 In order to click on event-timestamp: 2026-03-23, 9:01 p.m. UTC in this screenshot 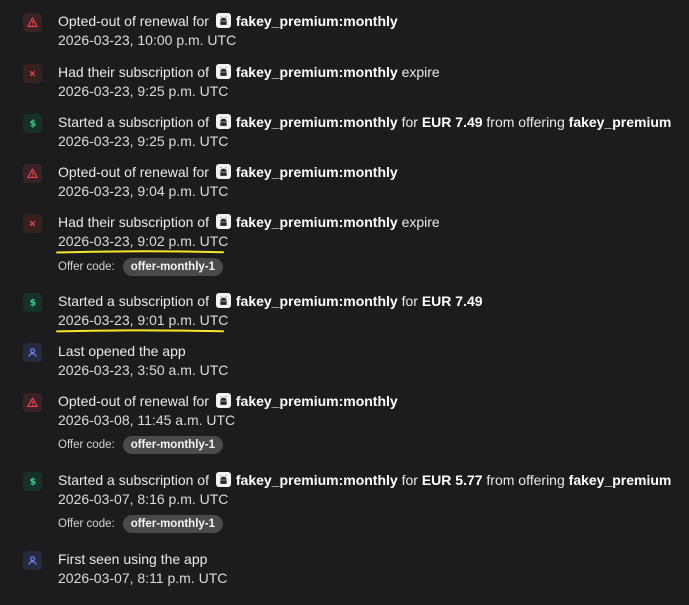, I will do `click(143, 320)`.